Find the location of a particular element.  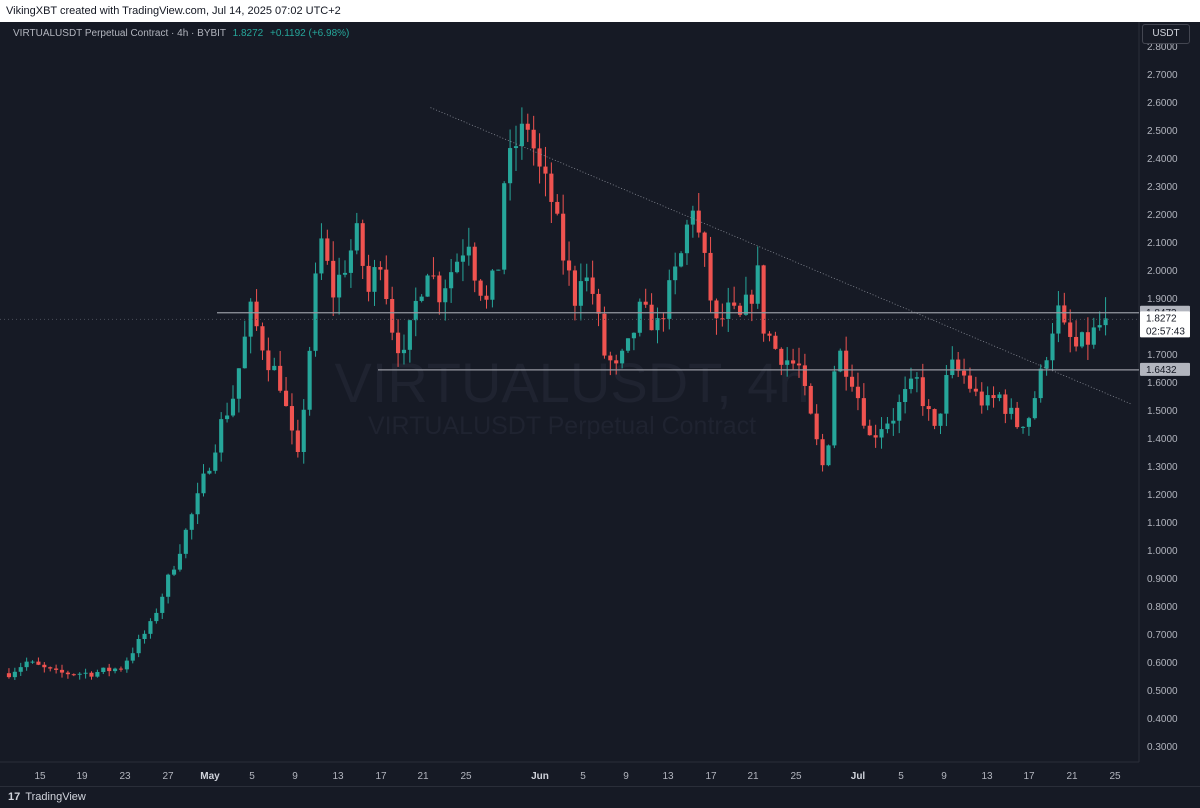

price-tick-label: 2.5000 is located at coordinates (1162, 131).